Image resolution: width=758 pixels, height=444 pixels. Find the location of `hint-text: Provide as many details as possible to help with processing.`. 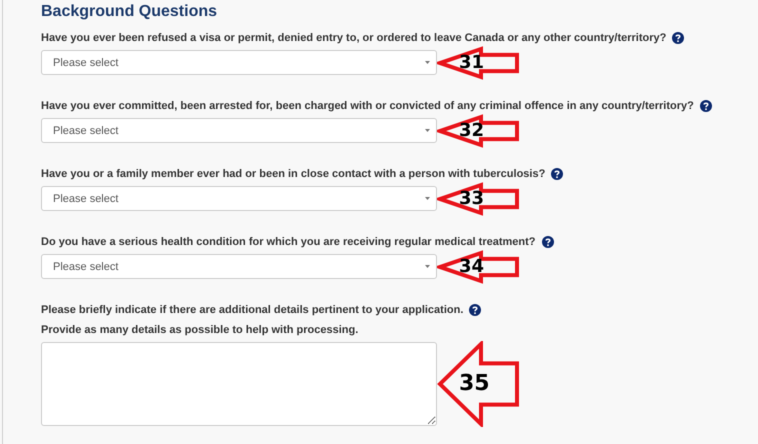

hint-text: Provide as many details as possible to help with processing. is located at coordinates (199, 330).